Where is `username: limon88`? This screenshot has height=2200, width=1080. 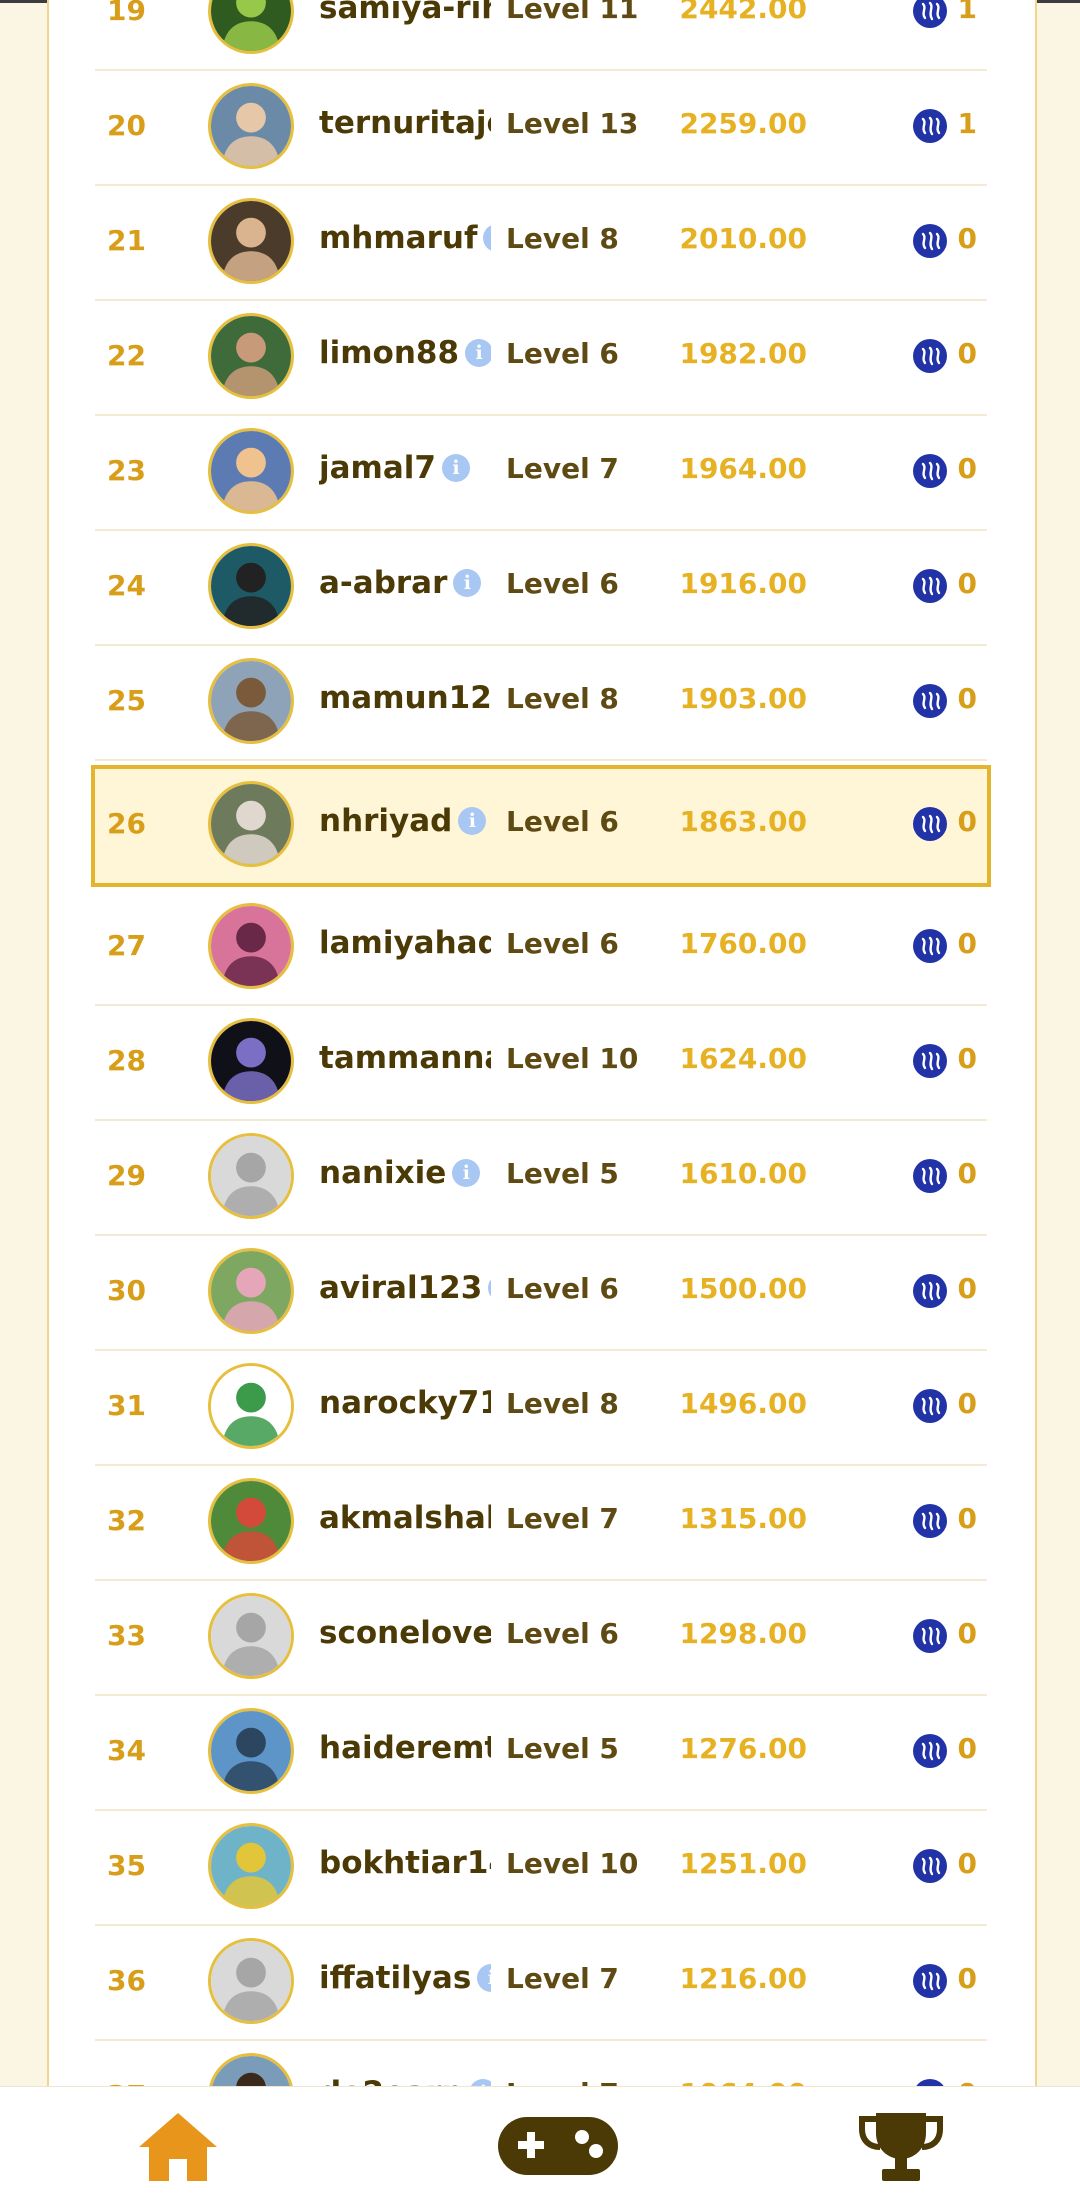 username: limon88 is located at coordinates (389, 353).